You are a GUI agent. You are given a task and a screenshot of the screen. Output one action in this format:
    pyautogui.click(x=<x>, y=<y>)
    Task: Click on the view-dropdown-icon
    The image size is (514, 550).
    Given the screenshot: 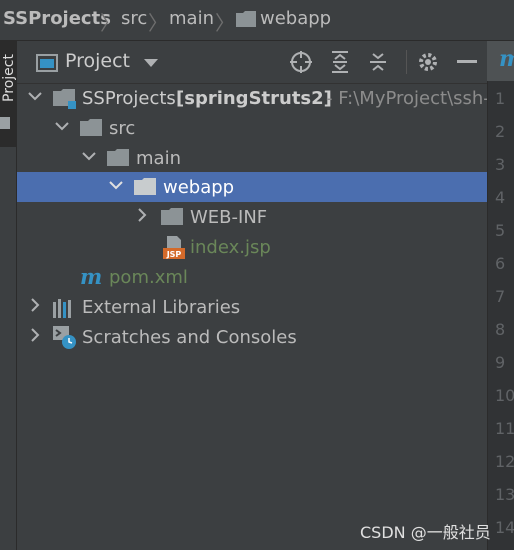 What is the action you would take?
    pyautogui.click(x=151, y=63)
    